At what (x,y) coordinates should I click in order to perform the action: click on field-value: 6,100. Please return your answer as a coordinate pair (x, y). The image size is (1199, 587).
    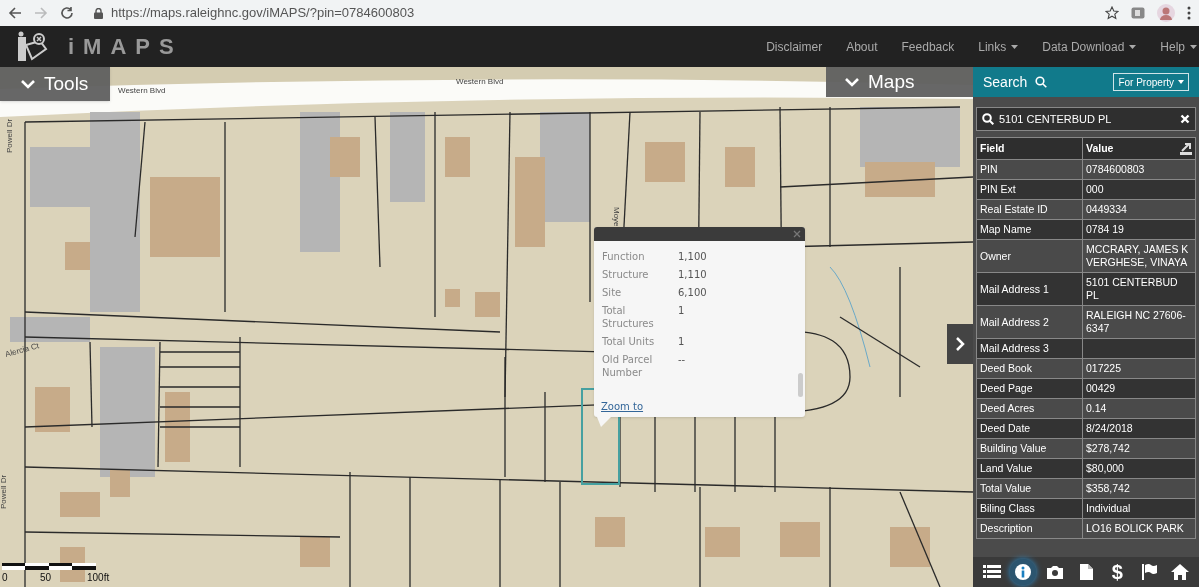
    Looking at the image, I should click on (692, 292).